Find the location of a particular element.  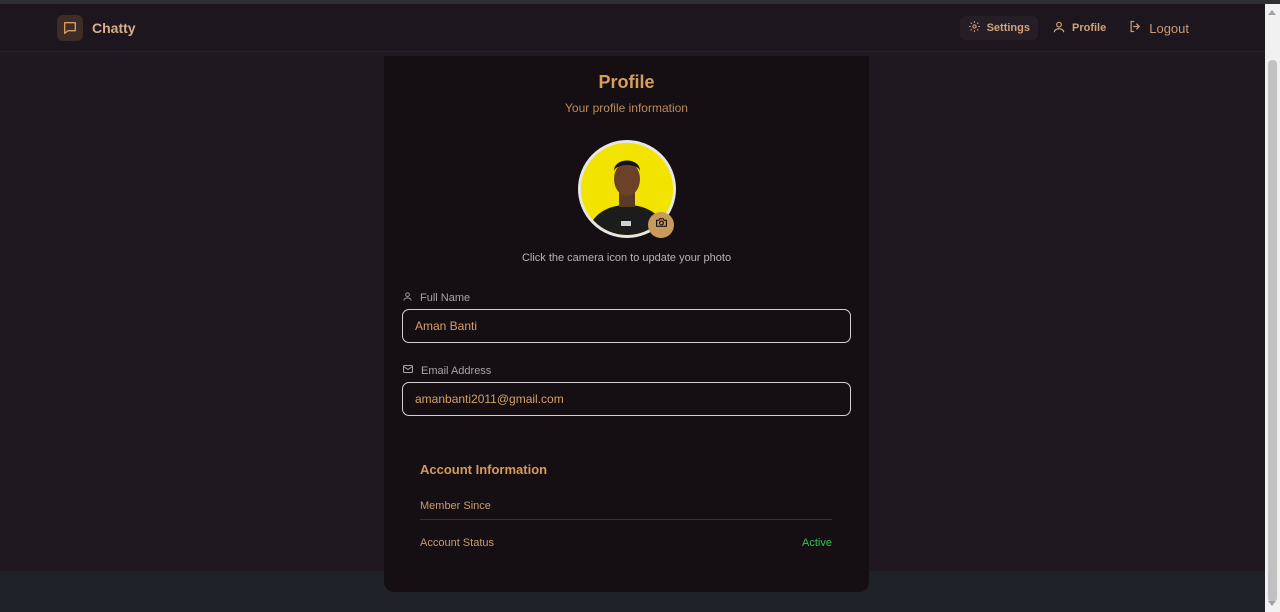

full-name-value: Aman Banti is located at coordinates (446, 326).